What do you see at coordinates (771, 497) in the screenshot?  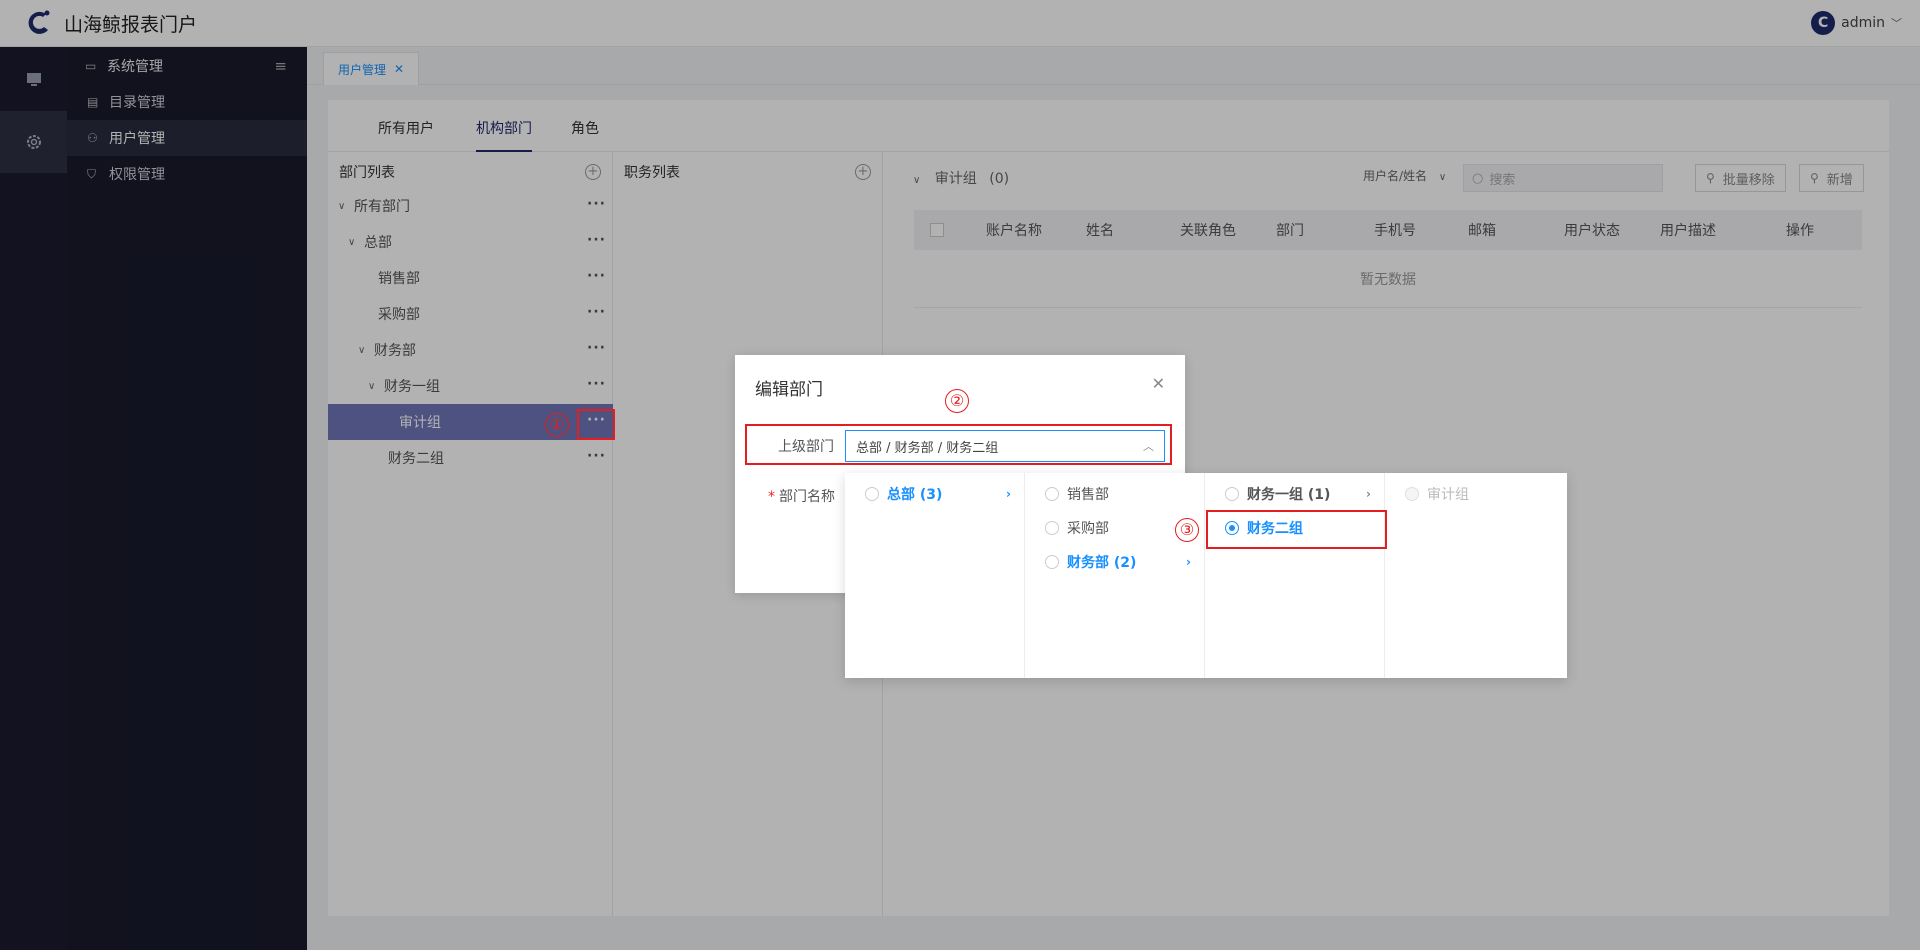 I see `required-mark: *` at bounding box center [771, 497].